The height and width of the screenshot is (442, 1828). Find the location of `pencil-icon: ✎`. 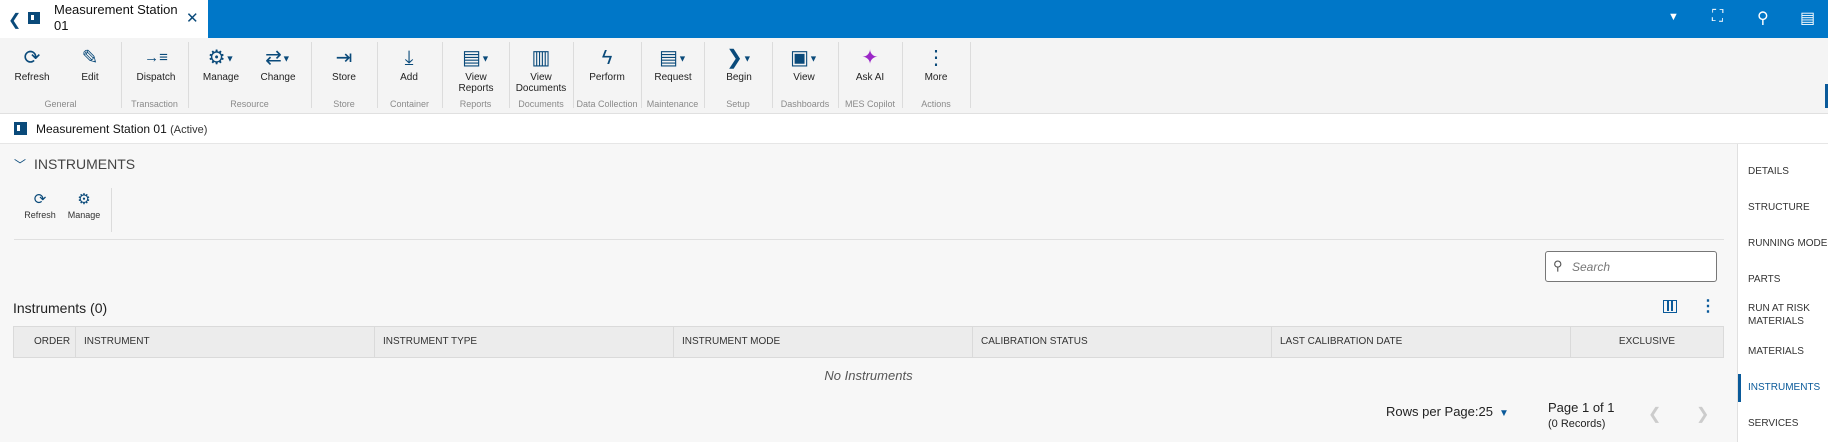

pencil-icon: ✎ is located at coordinates (90, 58).